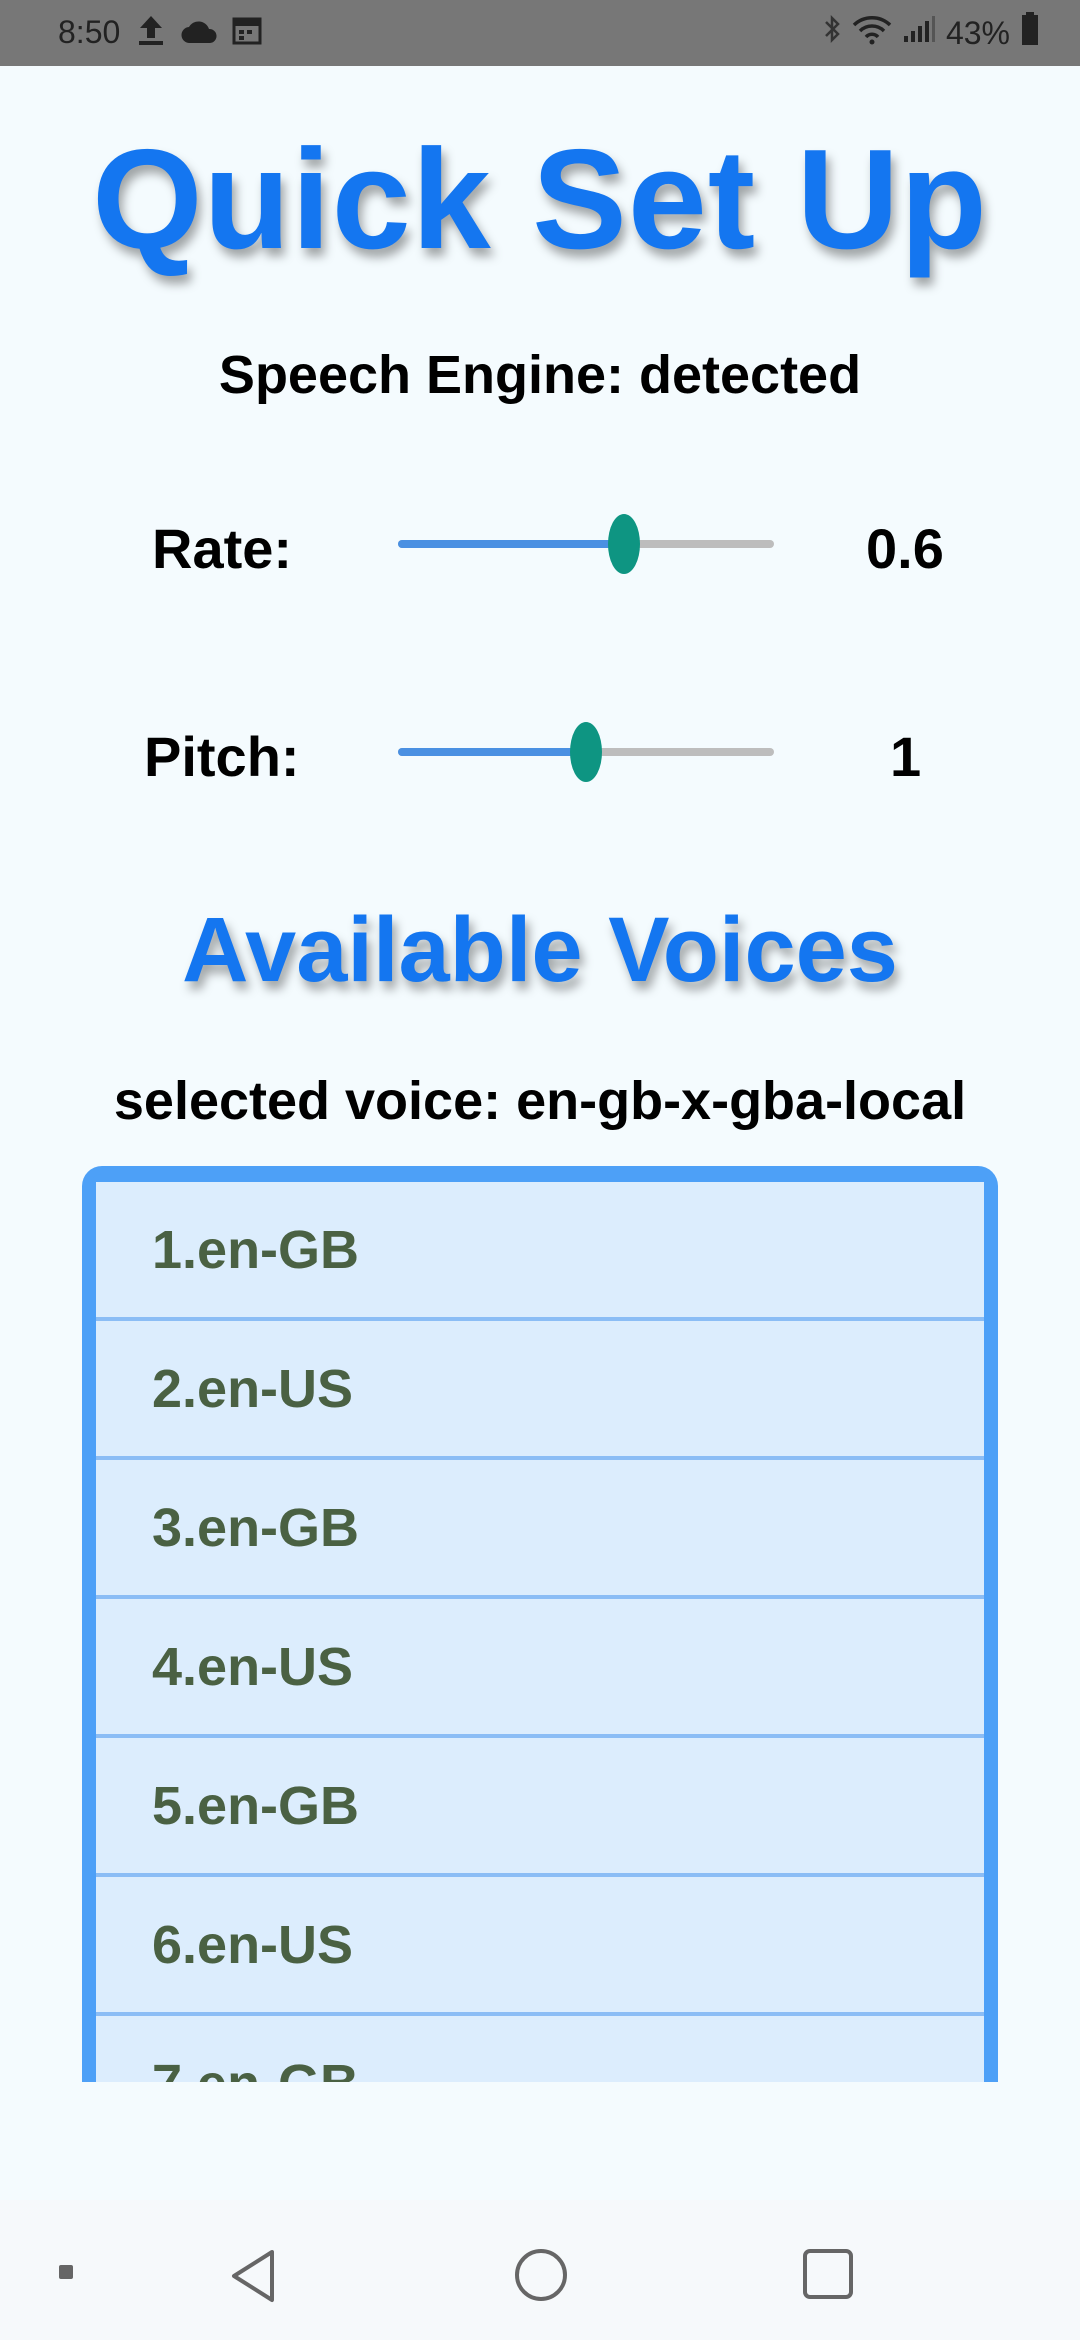 The height and width of the screenshot is (2340, 1080). I want to click on battery-icon, so click(1030, 33).